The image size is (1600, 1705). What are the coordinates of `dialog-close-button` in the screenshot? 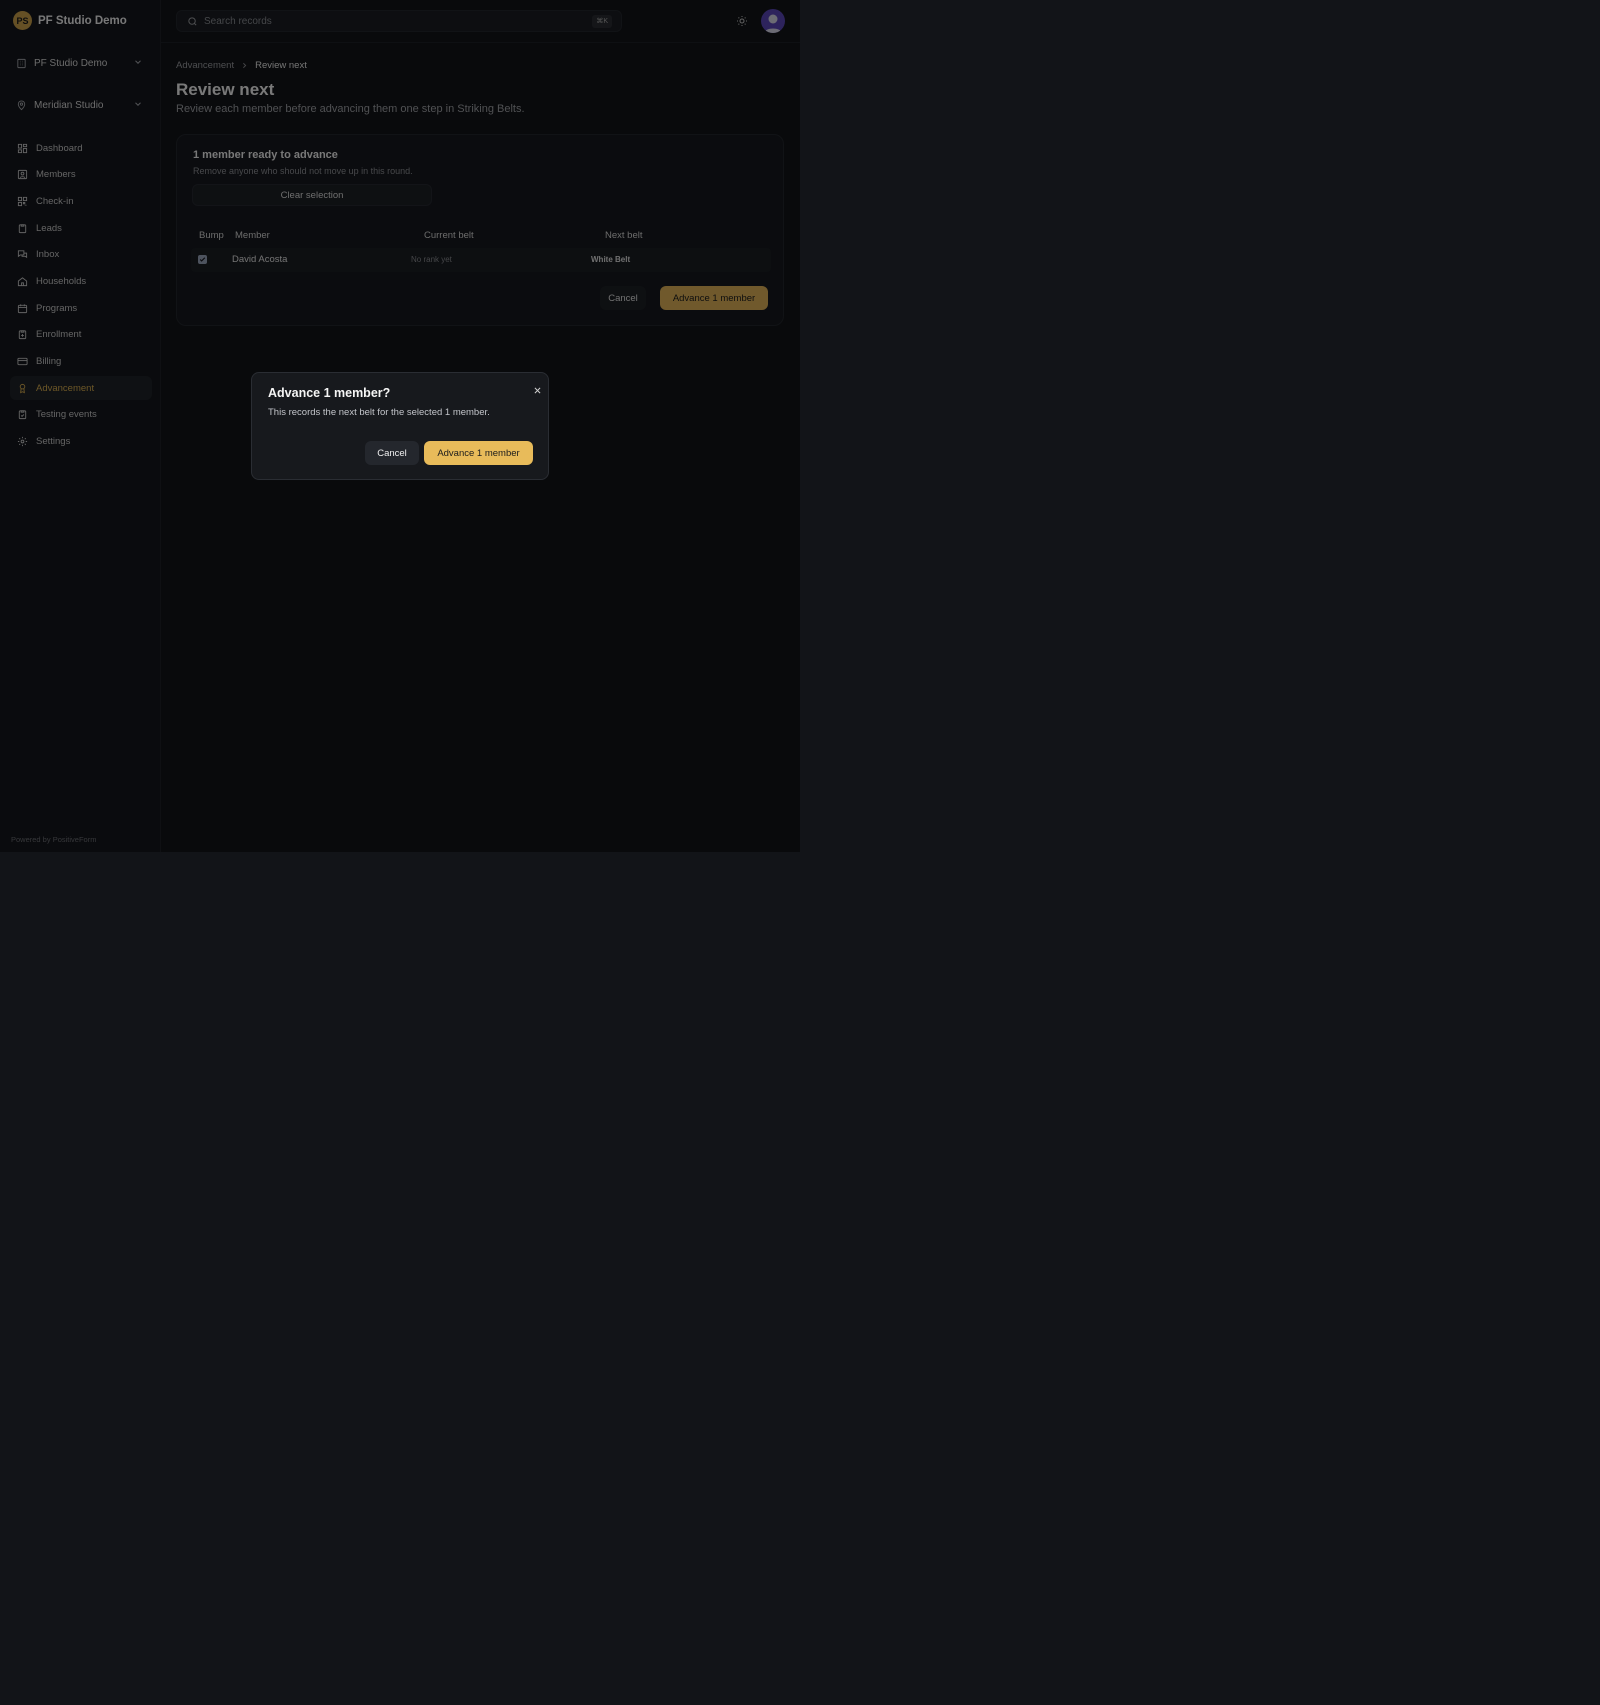 It's located at (537, 390).